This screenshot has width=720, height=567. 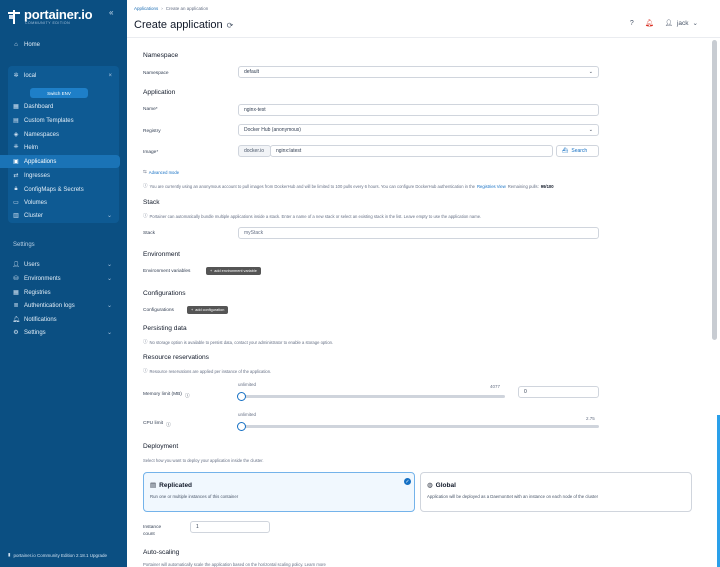 I want to click on instance-count-input: 1, so click(x=230, y=527).